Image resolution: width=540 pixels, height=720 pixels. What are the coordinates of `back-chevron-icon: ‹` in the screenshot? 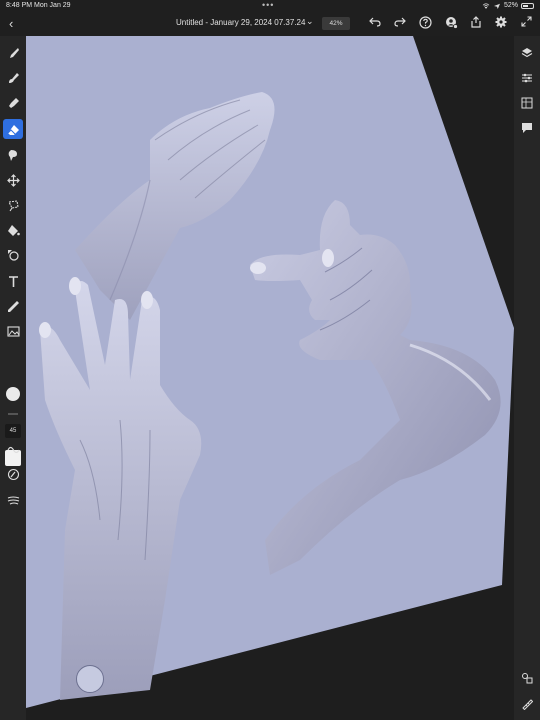 It's located at (11, 23).